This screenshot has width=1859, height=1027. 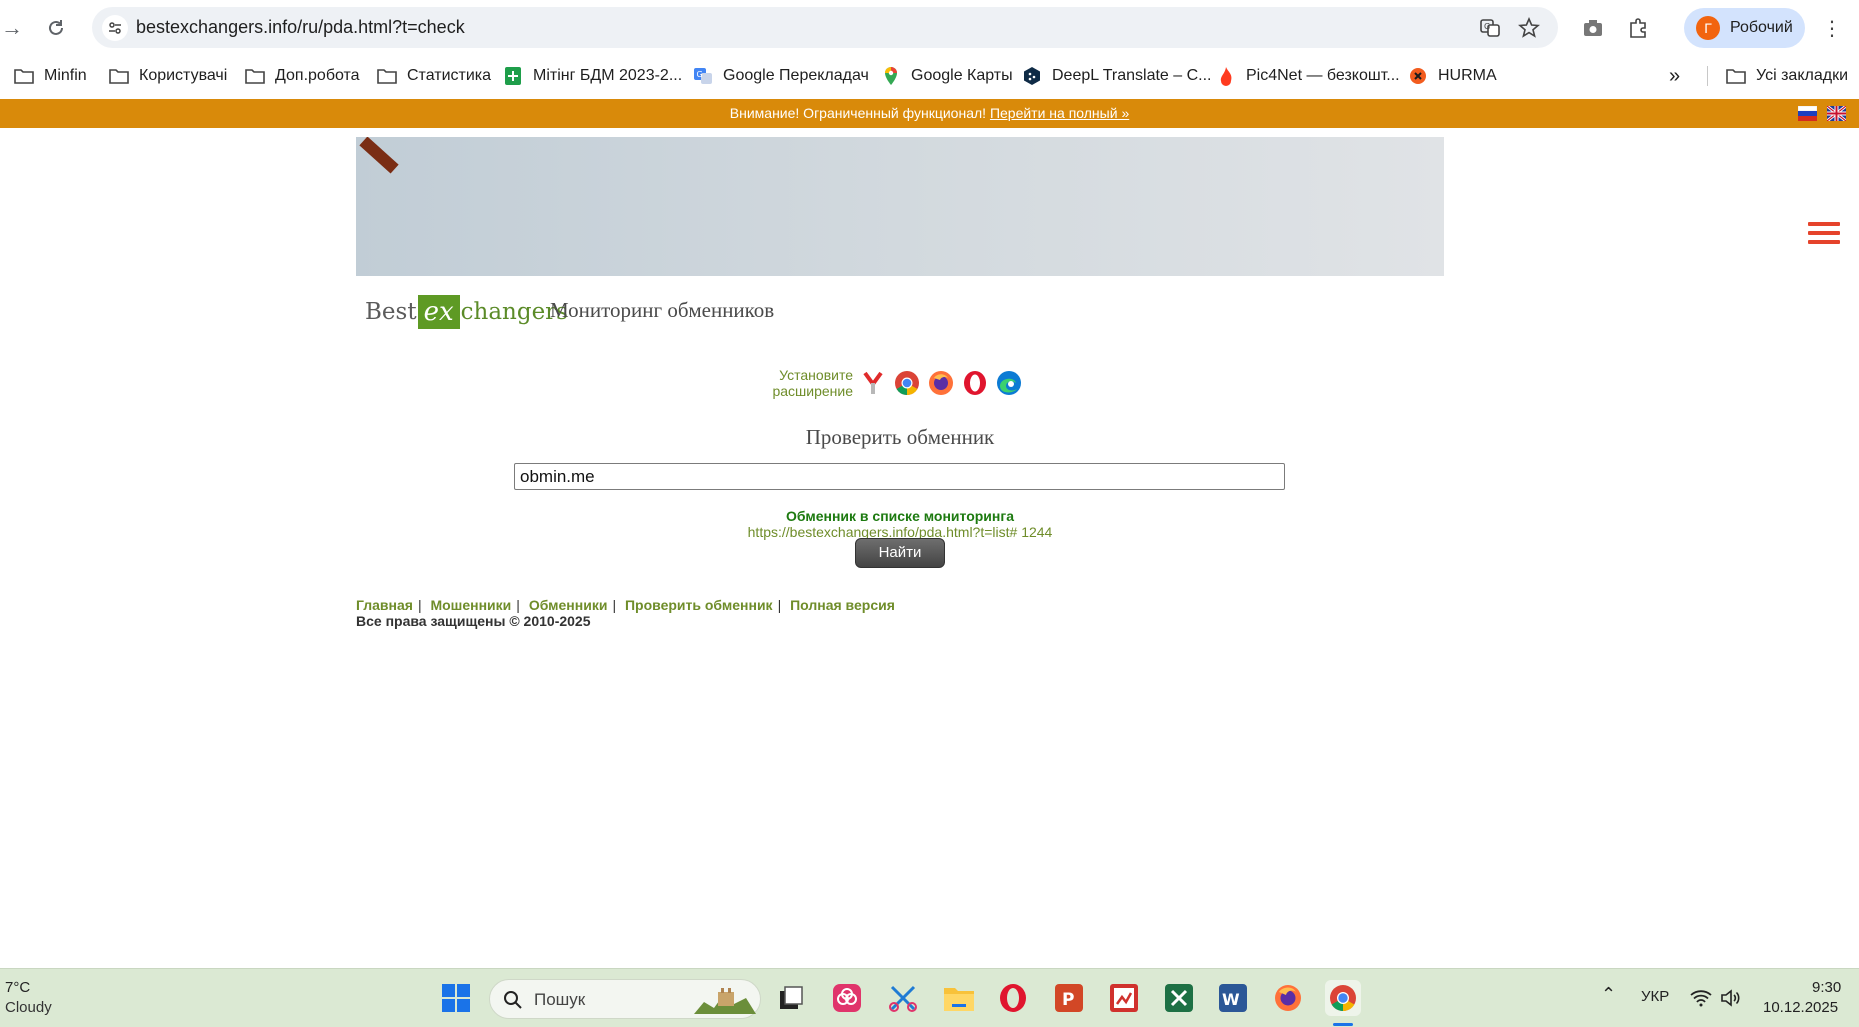 What do you see at coordinates (1802, 75) in the screenshot?
I see `bookmark-label: Усі закладки` at bounding box center [1802, 75].